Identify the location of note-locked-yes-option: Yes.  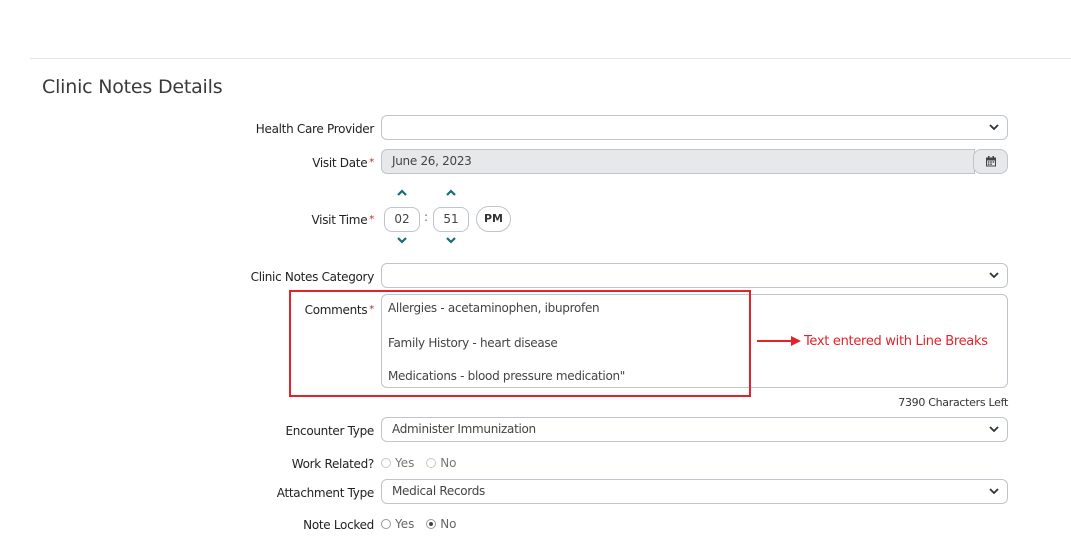
(397, 524).